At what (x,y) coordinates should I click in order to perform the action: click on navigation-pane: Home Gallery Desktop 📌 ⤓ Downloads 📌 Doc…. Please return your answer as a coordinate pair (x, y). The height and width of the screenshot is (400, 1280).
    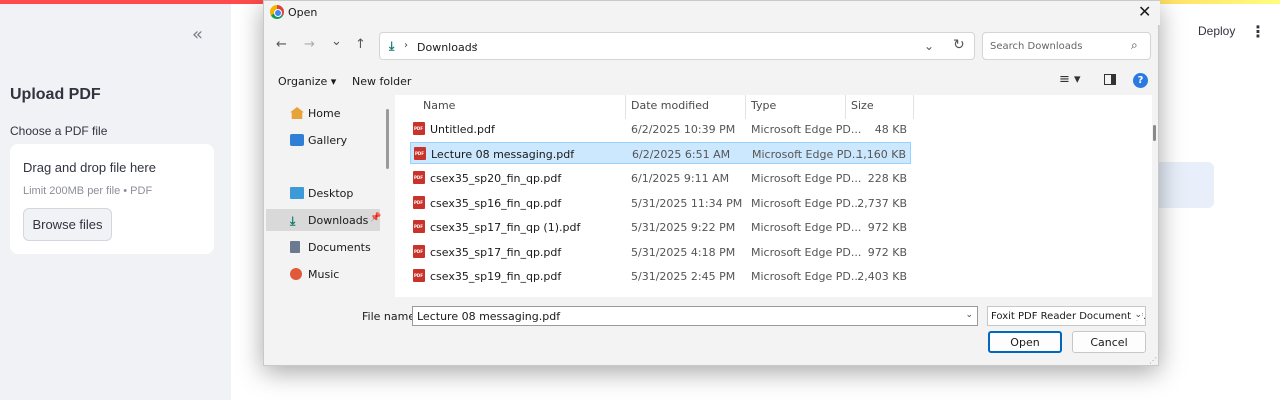
    Looking at the image, I should click on (334, 196).